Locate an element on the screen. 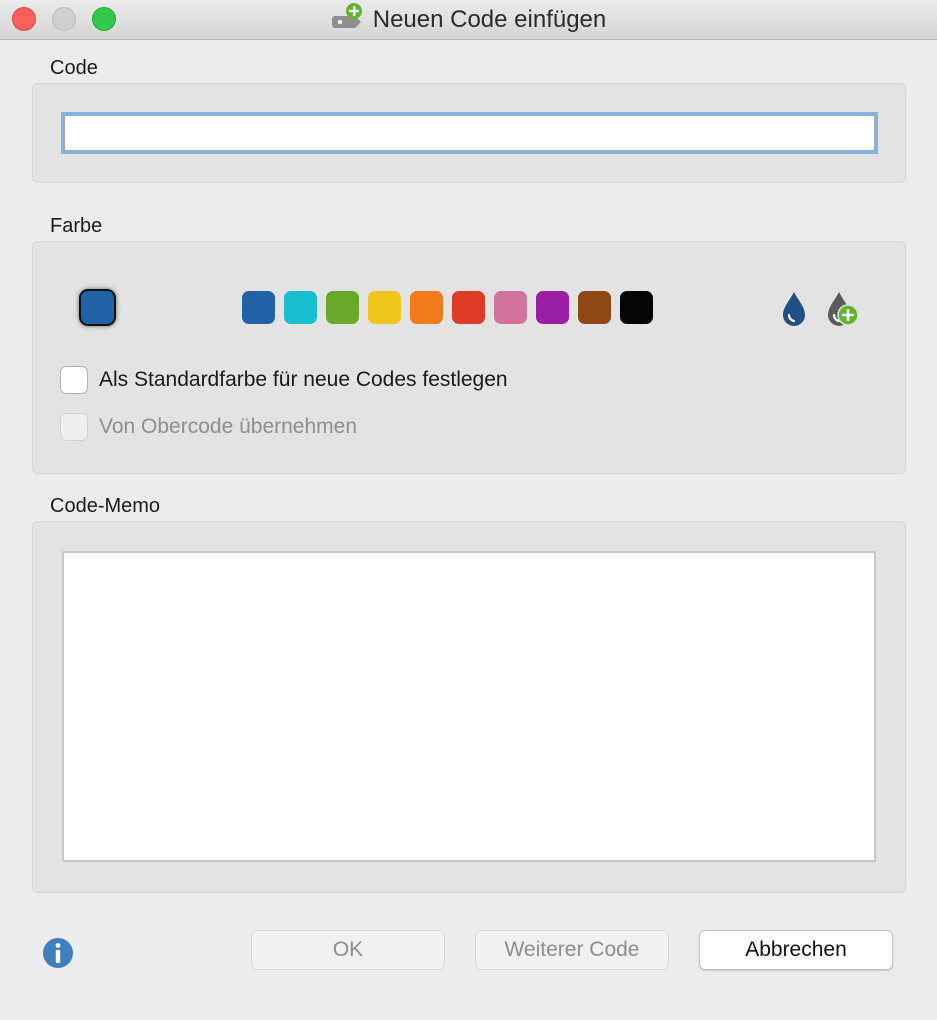  color-swatch-purple is located at coordinates (552, 307).